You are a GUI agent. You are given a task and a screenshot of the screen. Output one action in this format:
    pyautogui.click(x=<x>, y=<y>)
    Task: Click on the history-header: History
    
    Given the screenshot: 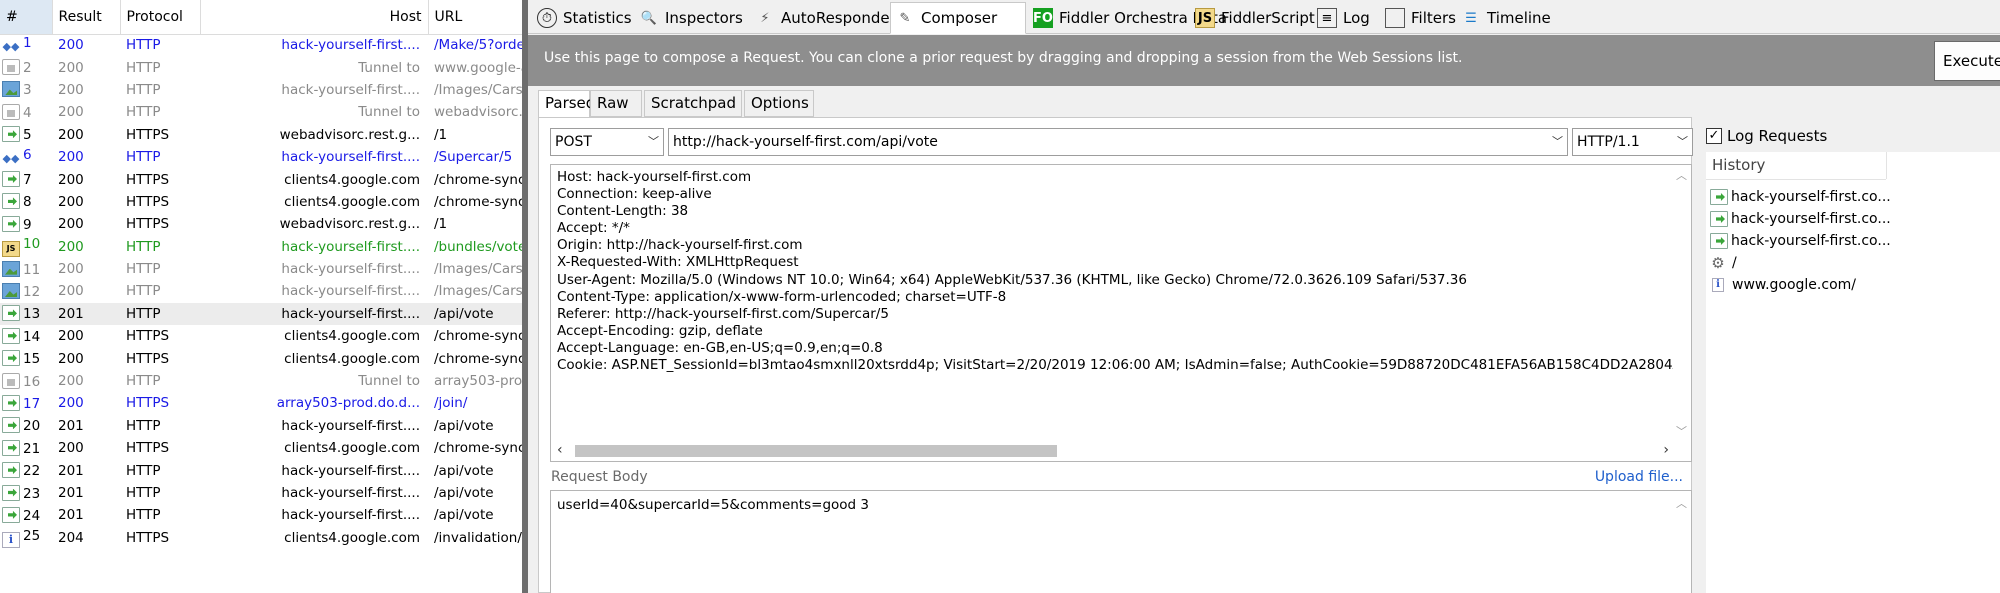 What is the action you would take?
    pyautogui.click(x=1738, y=165)
    